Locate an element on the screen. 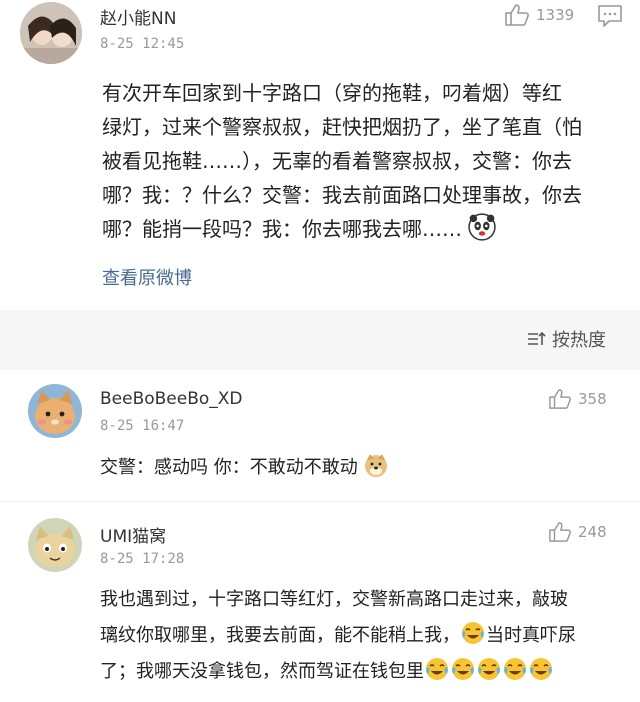 Image resolution: width=640 pixels, height=702 pixels. comment-like-button: 358 is located at coordinates (577, 399).